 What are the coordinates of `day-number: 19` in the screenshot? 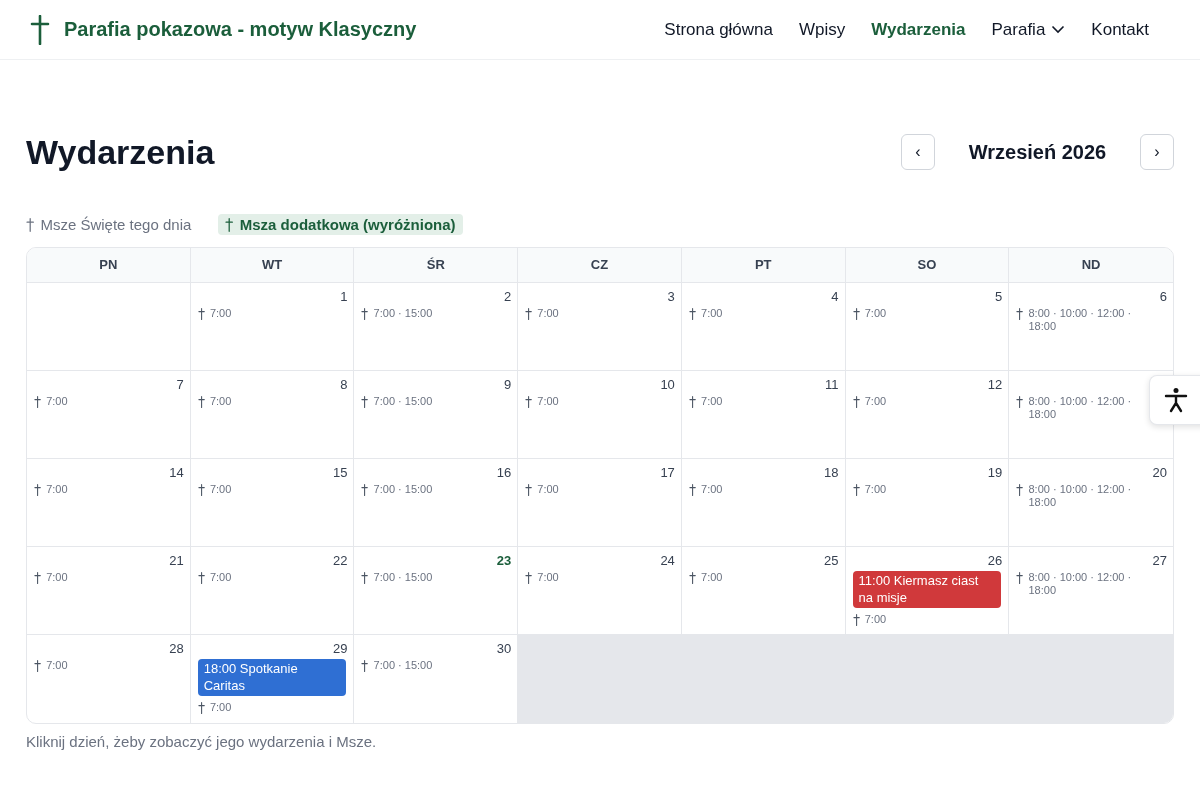 It's located at (995, 472).